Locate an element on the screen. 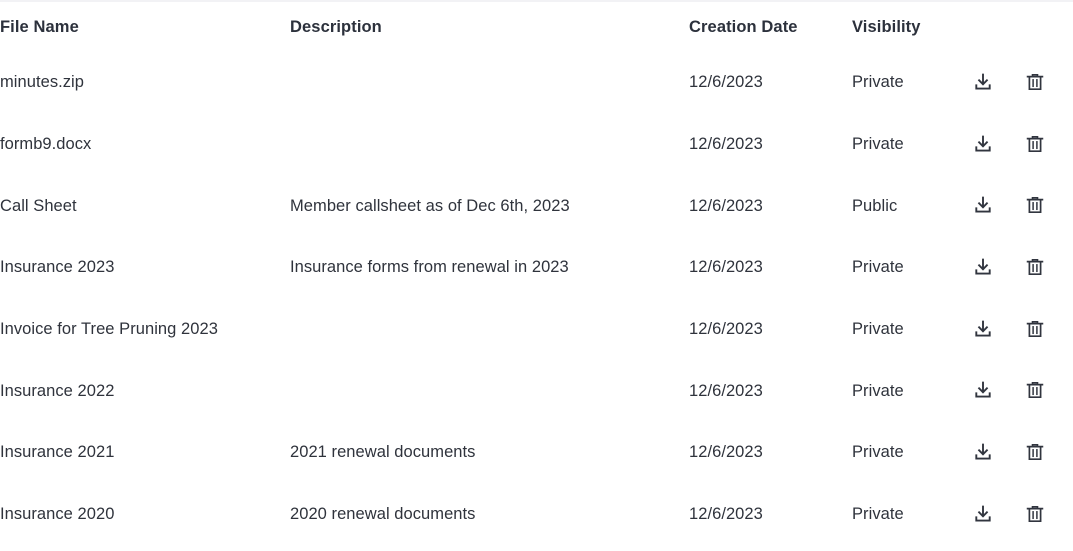  table-row: minutes.zip 12/6/2023 Private is located at coordinates (536, 83).